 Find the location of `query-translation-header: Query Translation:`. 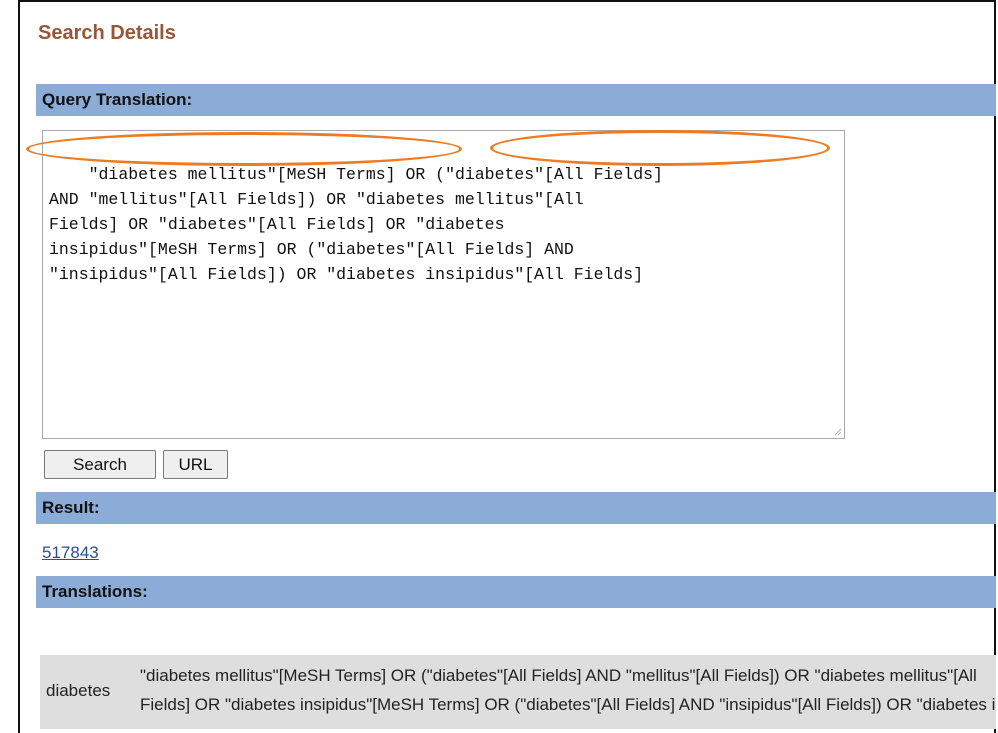

query-translation-header: Query Translation: is located at coordinates (516, 100).